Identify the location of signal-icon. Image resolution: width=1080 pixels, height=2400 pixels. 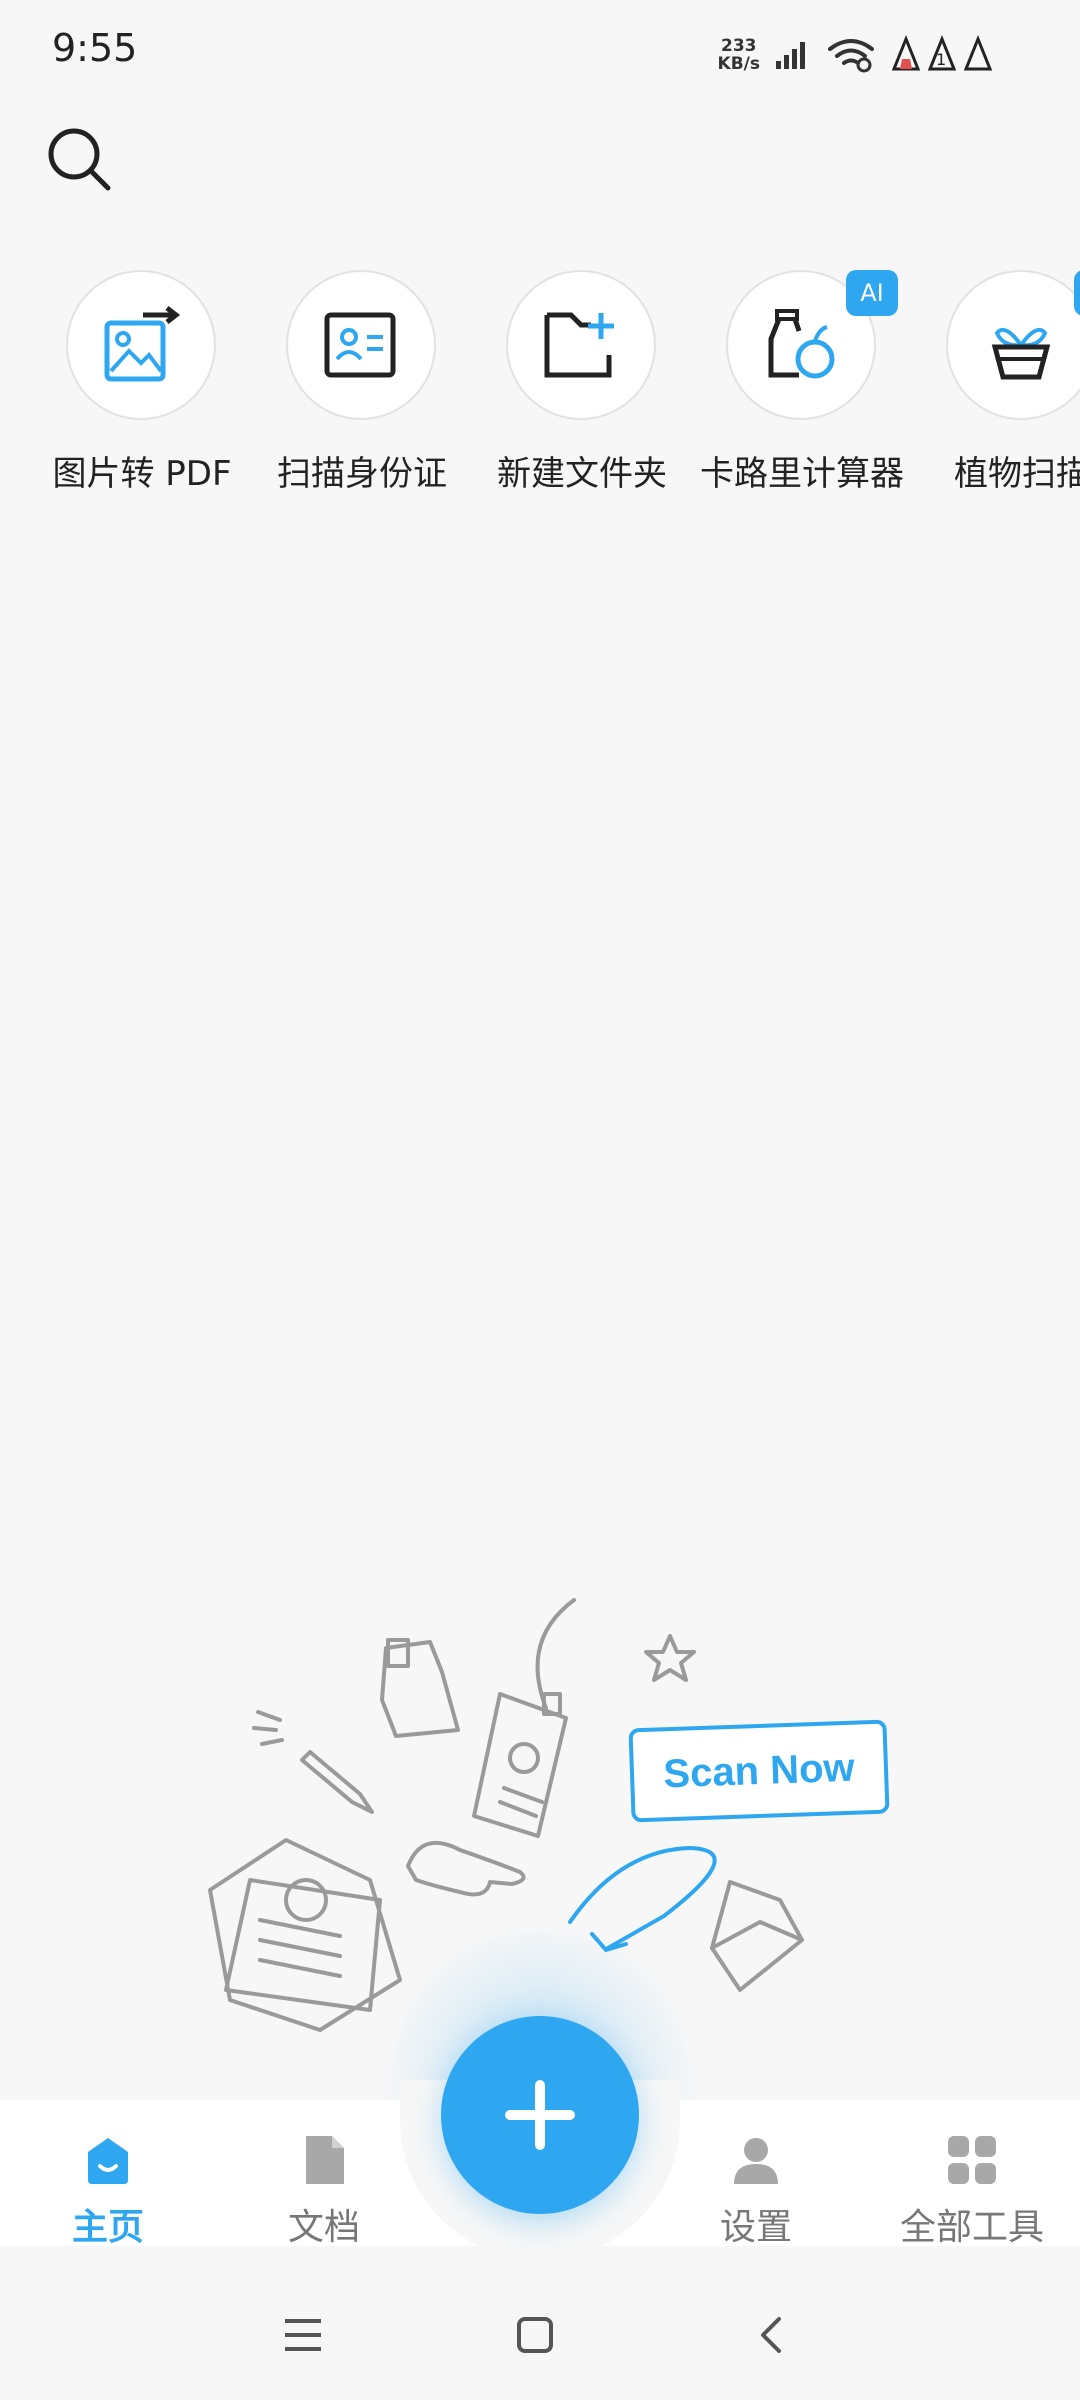
(790, 55).